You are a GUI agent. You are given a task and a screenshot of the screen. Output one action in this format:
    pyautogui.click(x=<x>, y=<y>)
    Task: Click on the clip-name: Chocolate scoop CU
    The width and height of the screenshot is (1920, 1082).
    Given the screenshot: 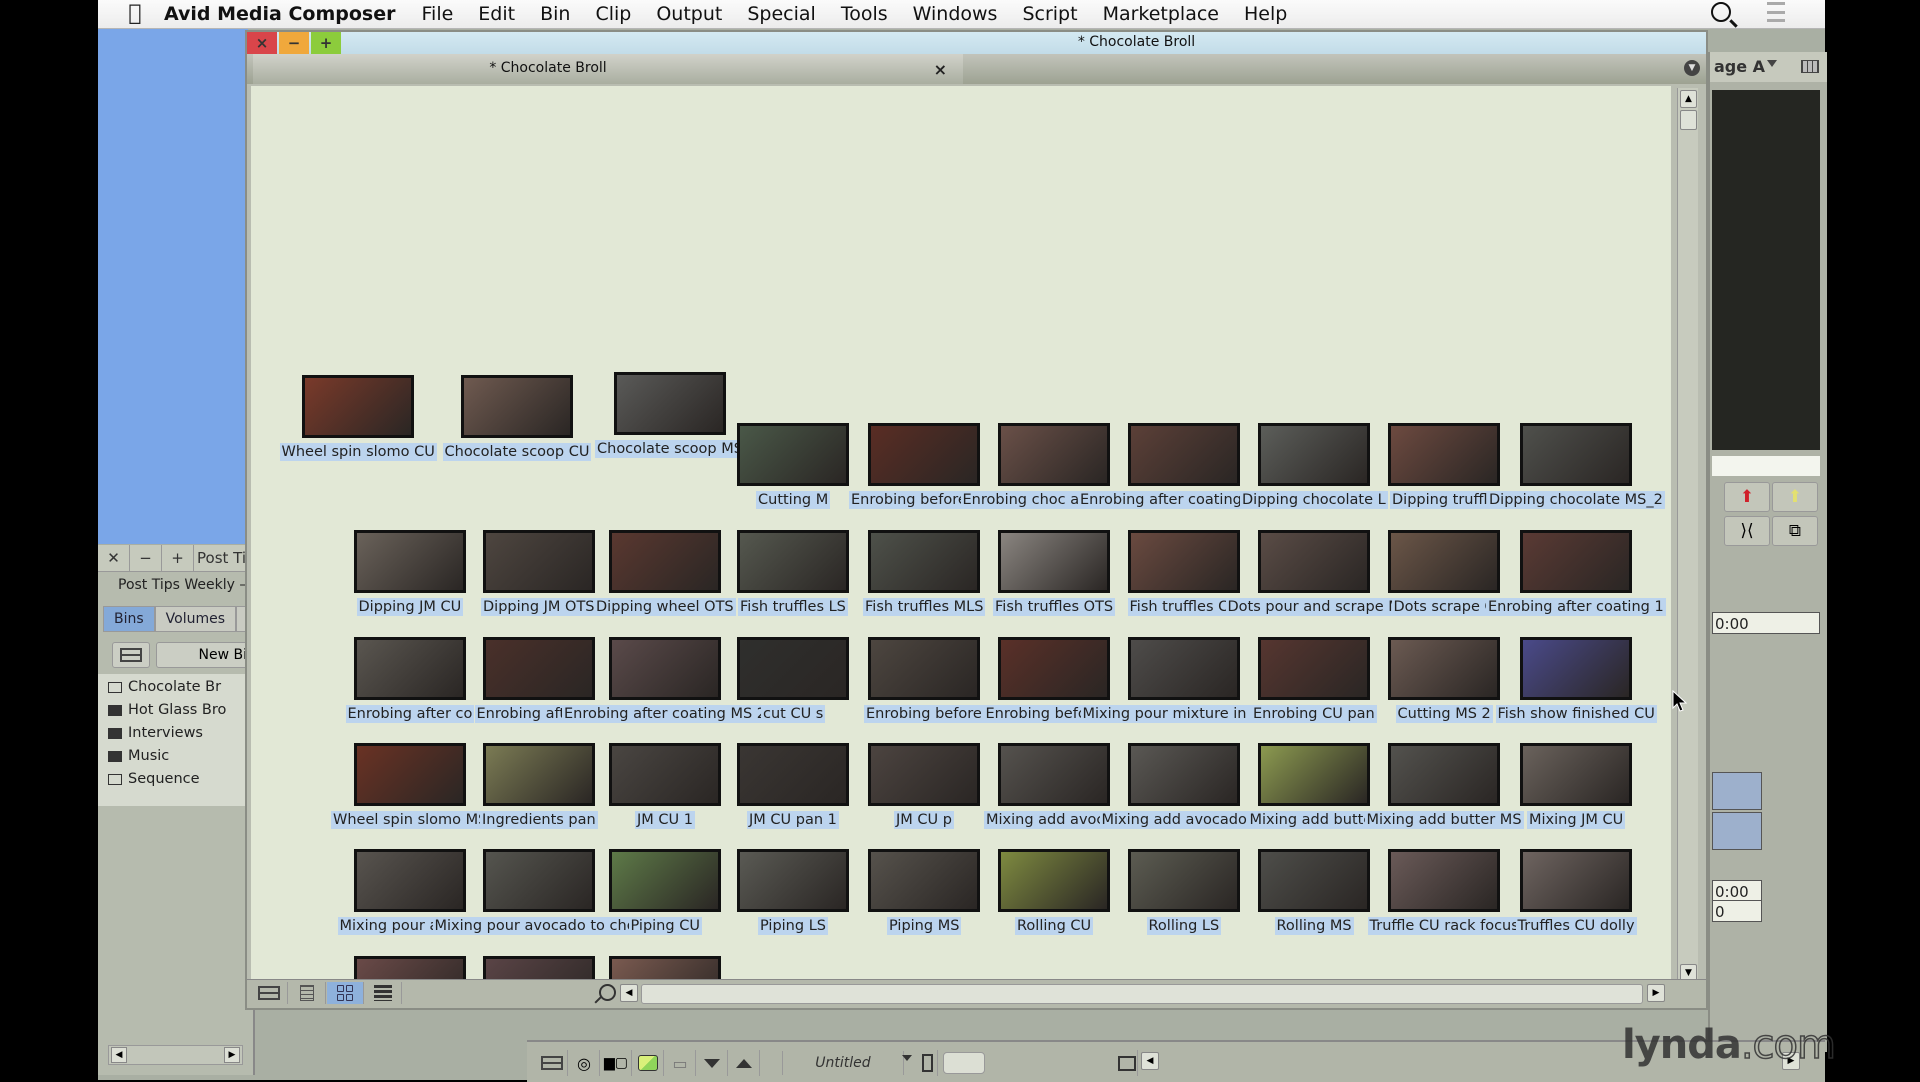 What is the action you would take?
    pyautogui.click(x=517, y=452)
    